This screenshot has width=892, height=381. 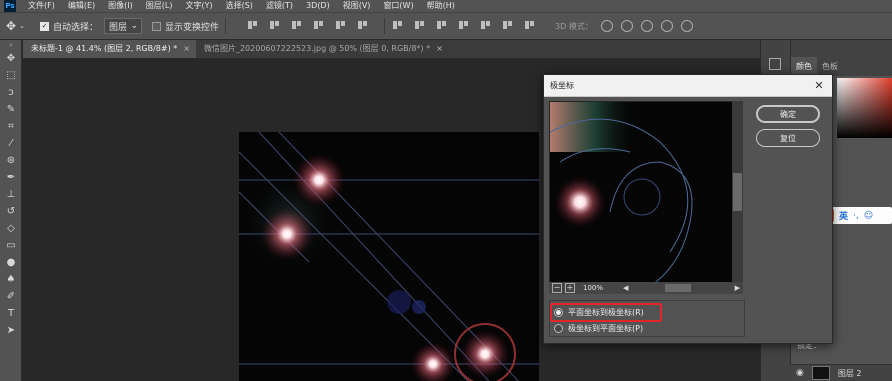 I want to click on chevron-down-icon: ⌄, so click(x=134, y=26).